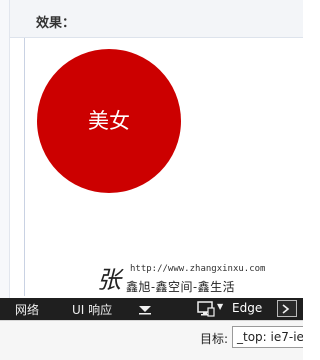 This screenshot has width=320, height=360. I want to click on effect-title: 效果：, so click(56, 23).